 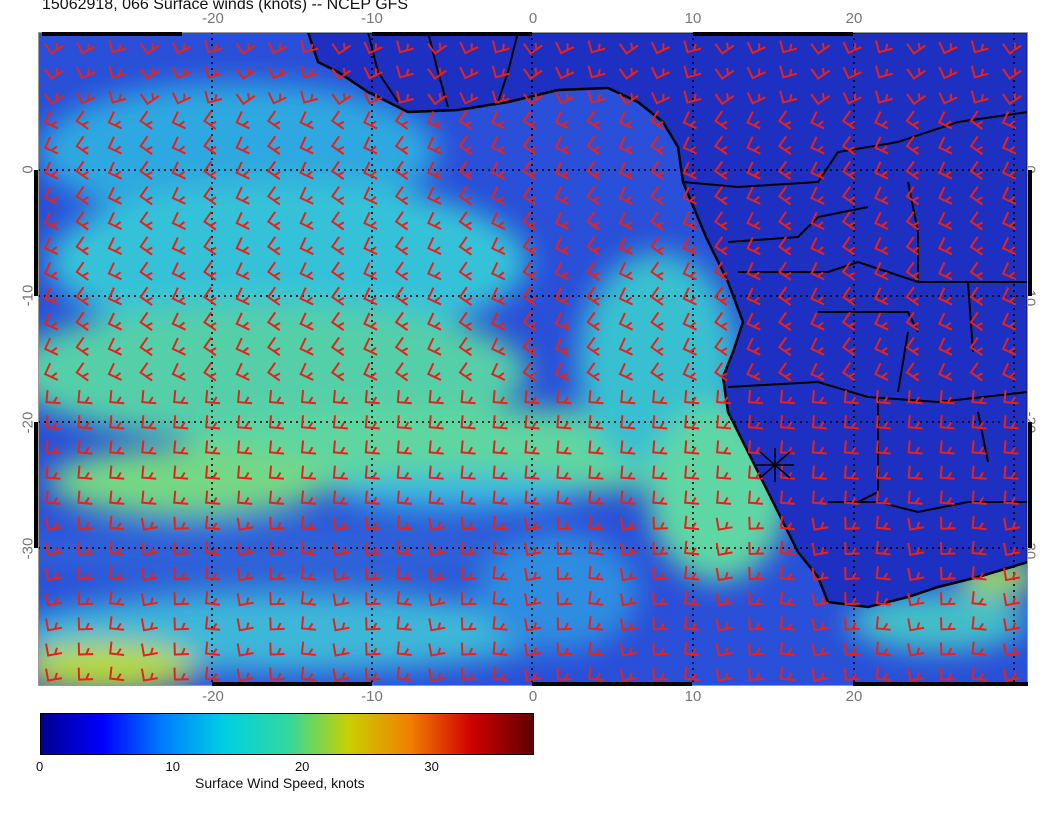 What do you see at coordinates (172, 766) in the screenshot?
I see `colorbar-tick-label: 10` at bounding box center [172, 766].